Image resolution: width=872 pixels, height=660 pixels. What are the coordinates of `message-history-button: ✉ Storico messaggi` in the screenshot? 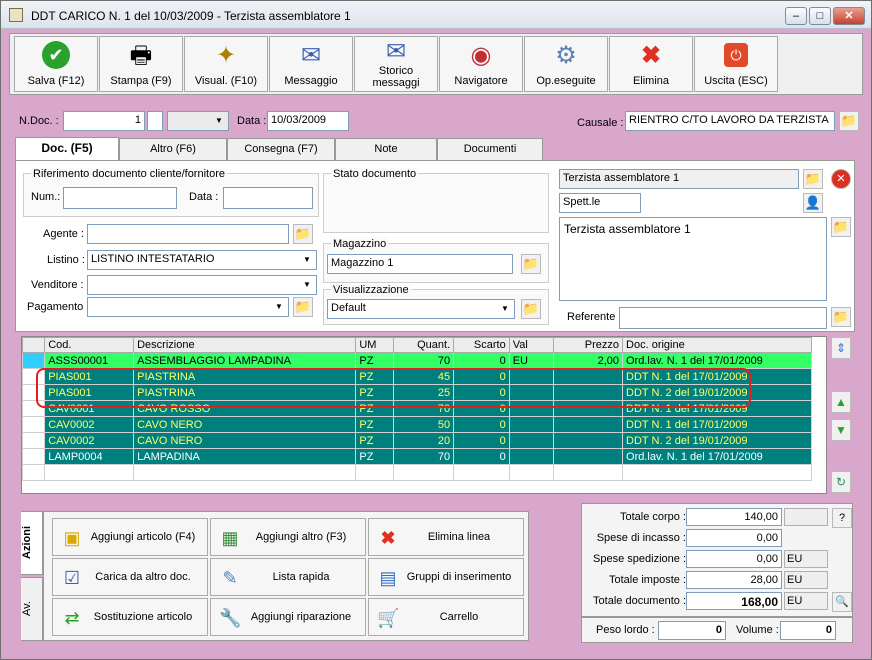 It's located at (396, 64).